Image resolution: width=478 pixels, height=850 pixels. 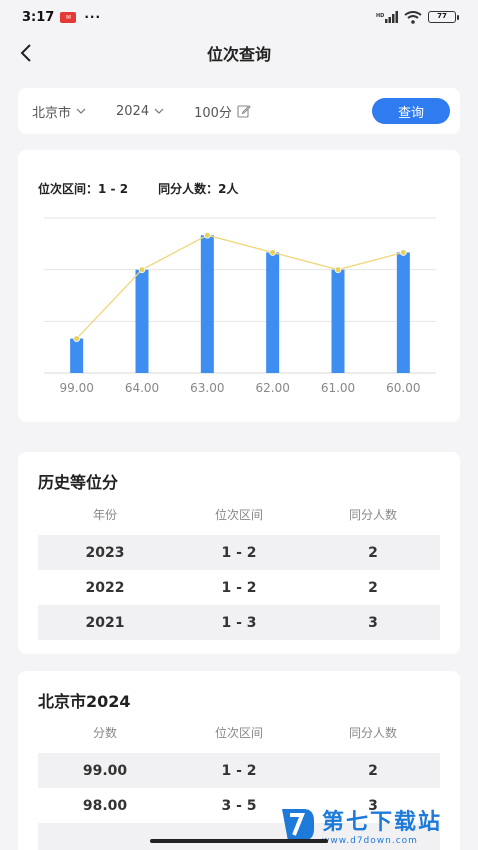 What do you see at coordinates (370, 841) in the screenshot?
I see `watermark-url: www.d7down.com` at bounding box center [370, 841].